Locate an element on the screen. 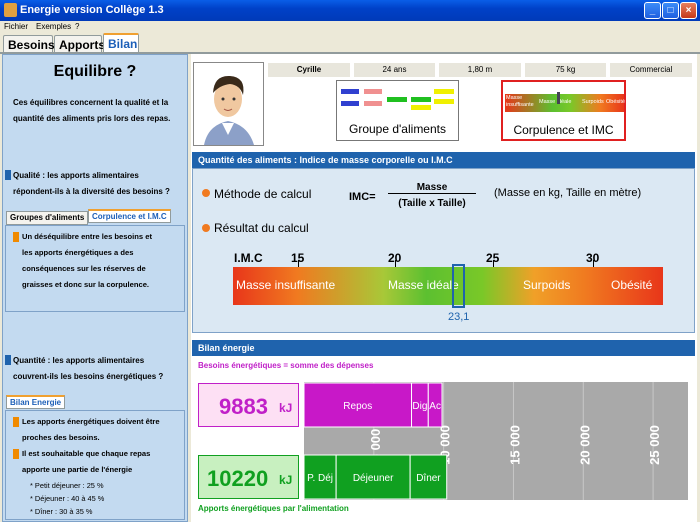  panel-line: Un déséquilibre entre les besoins et is located at coordinates (87, 236).